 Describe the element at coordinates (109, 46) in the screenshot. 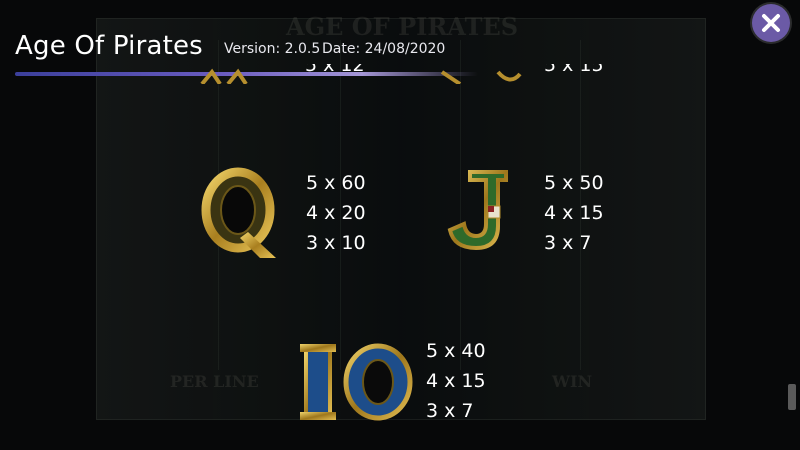

I see `page-title: Age Of Pirates` at that location.